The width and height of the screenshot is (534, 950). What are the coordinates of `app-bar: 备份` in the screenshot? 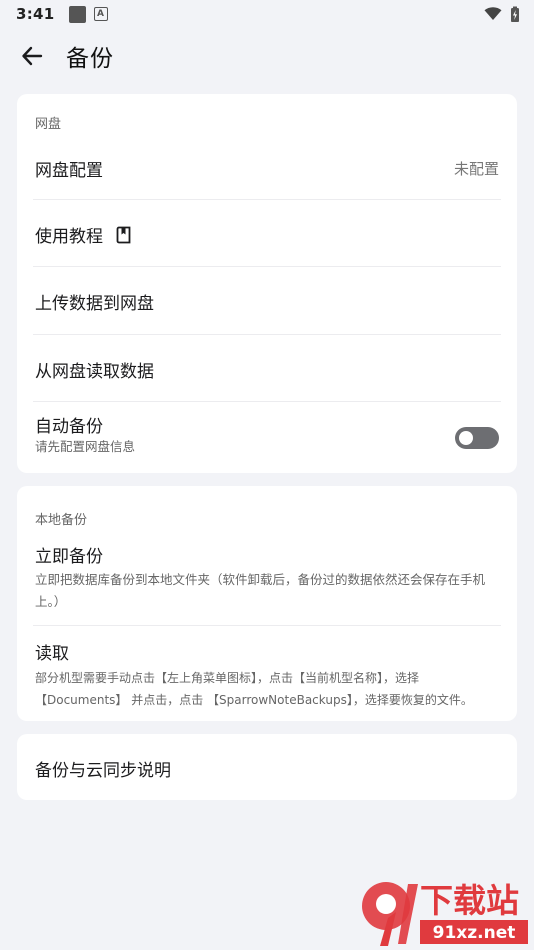 It's located at (267, 56).